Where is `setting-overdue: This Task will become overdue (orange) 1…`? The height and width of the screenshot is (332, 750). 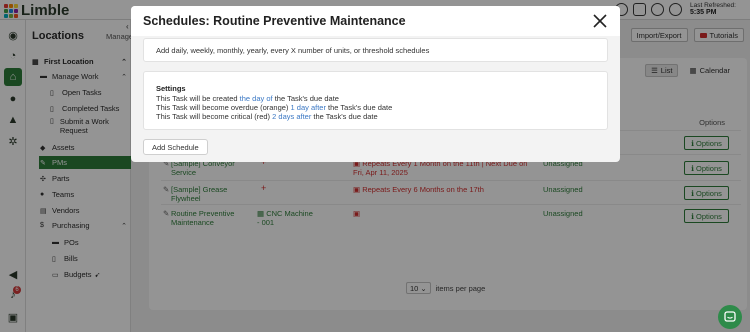
setting-overdue: This Task will become overdue (orange) 1… is located at coordinates (274, 107).